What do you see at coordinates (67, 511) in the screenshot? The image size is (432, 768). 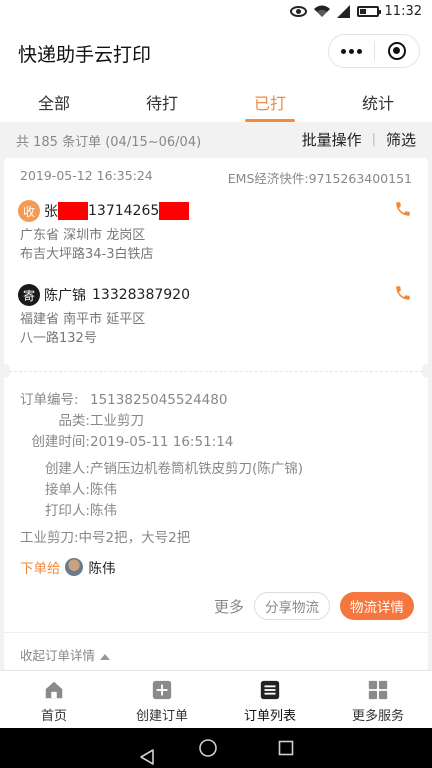 I see `detail-label: 打印人:` at bounding box center [67, 511].